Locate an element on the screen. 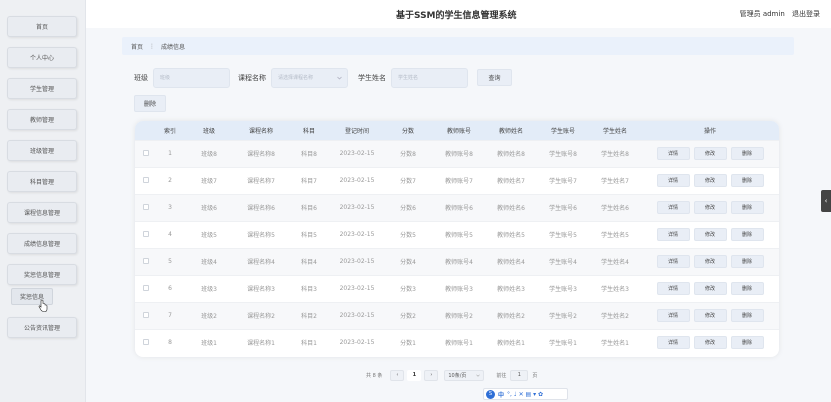 Image resolution: width=831 pixels, height=402 pixels. cell-index: 5 is located at coordinates (170, 261).